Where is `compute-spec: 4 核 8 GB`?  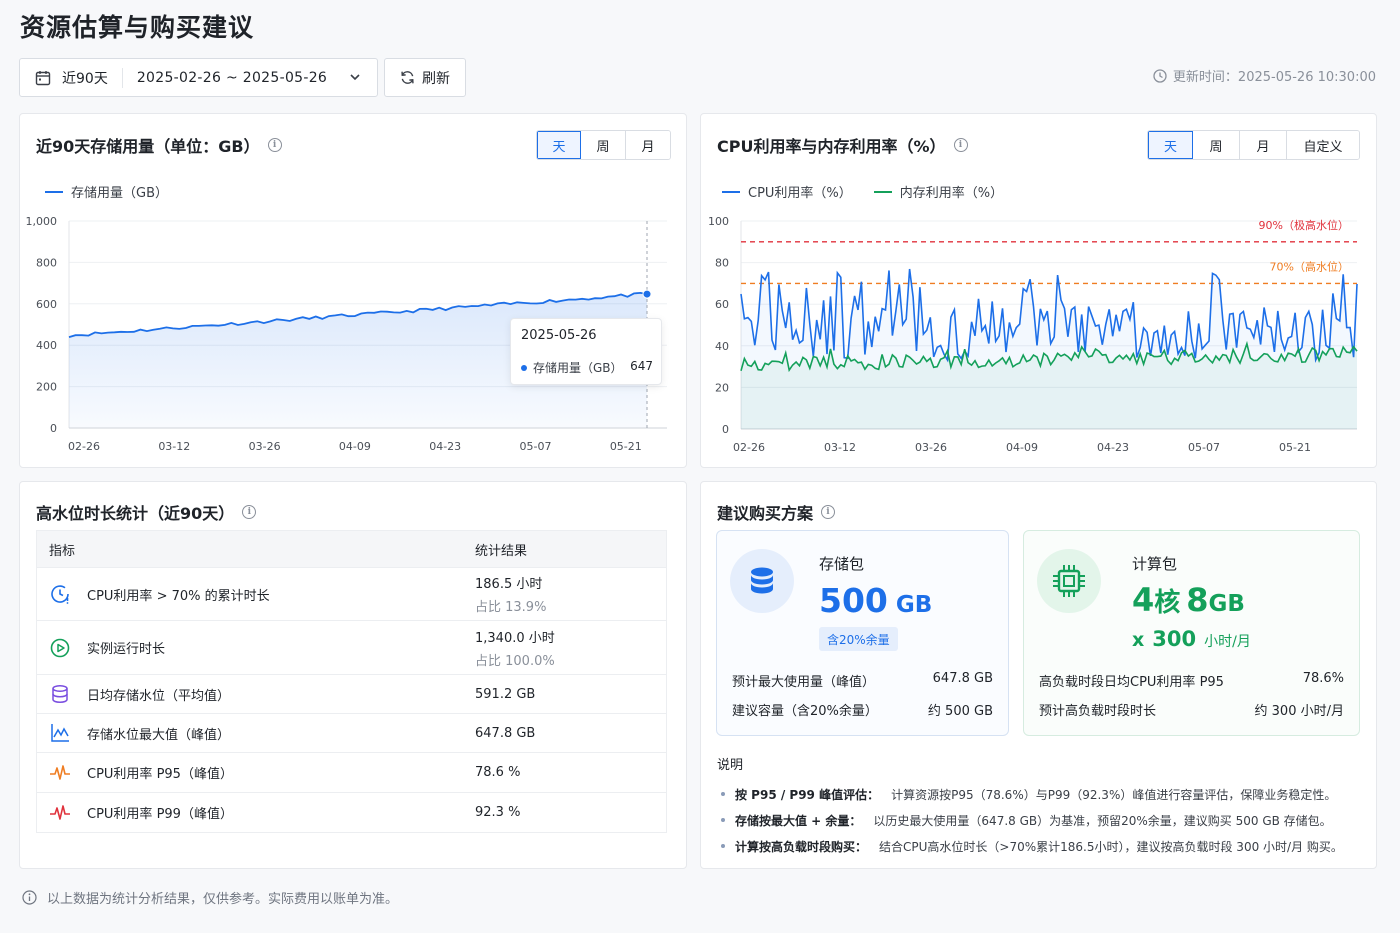
compute-spec: 4 核 8 GB is located at coordinates (1188, 600).